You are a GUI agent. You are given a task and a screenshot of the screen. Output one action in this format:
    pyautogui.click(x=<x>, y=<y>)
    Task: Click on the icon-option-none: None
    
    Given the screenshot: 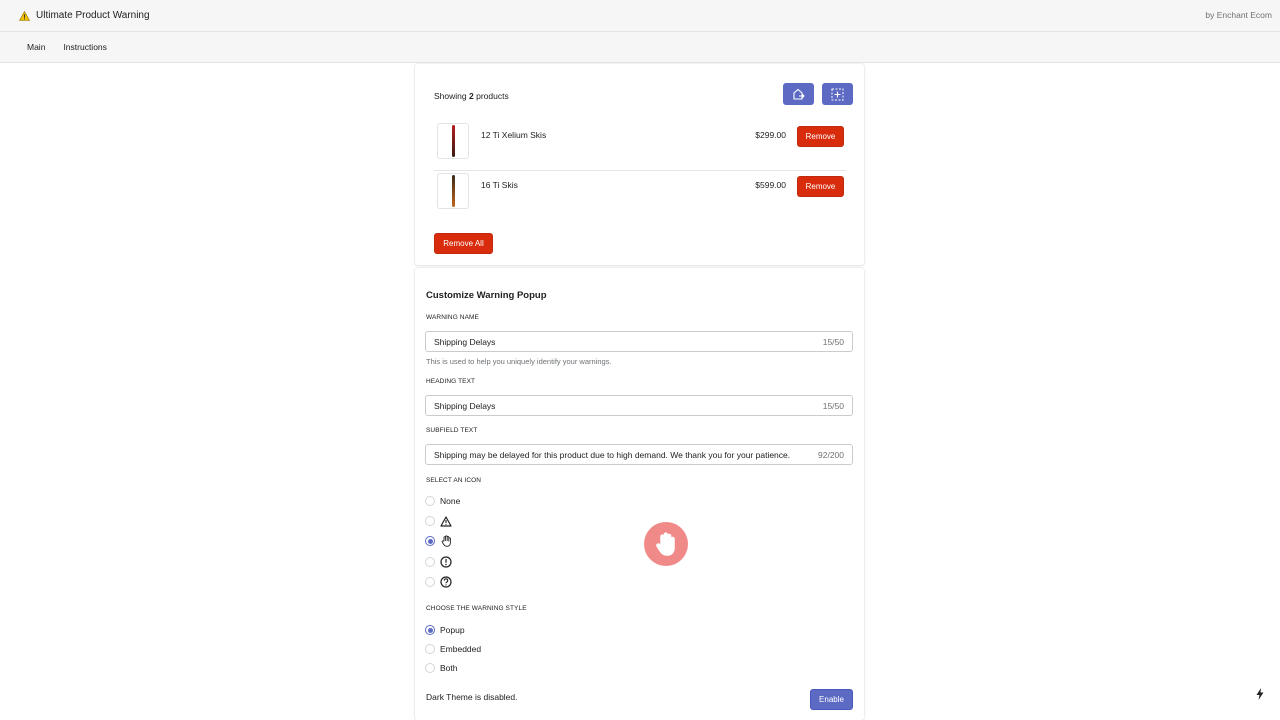 What is the action you would take?
    pyautogui.click(x=442, y=501)
    